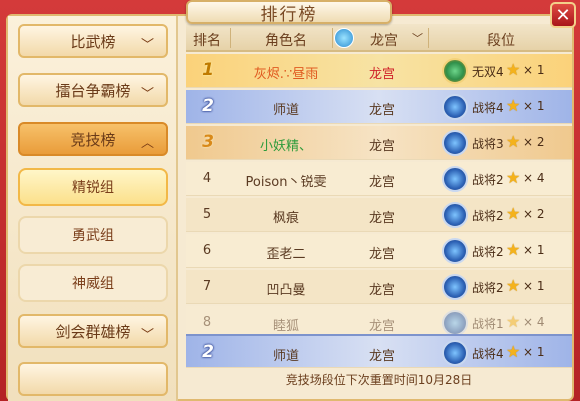  Describe the element at coordinates (207, 286) in the screenshot. I see `rank-number: 7` at that location.